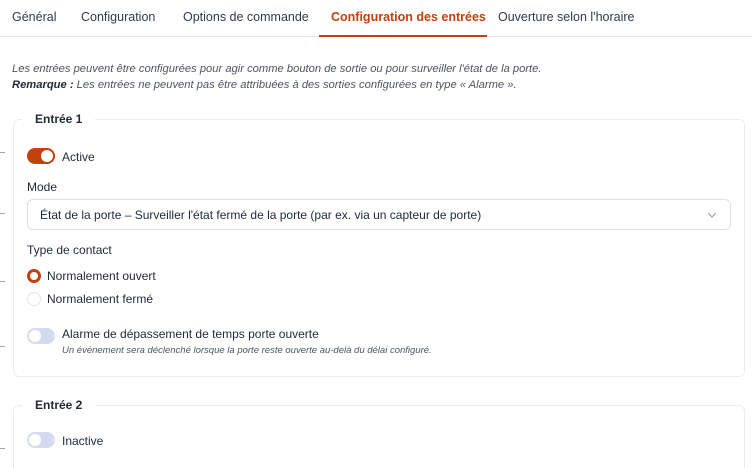  What do you see at coordinates (34, 17) in the screenshot?
I see `tab-general: Général` at bounding box center [34, 17].